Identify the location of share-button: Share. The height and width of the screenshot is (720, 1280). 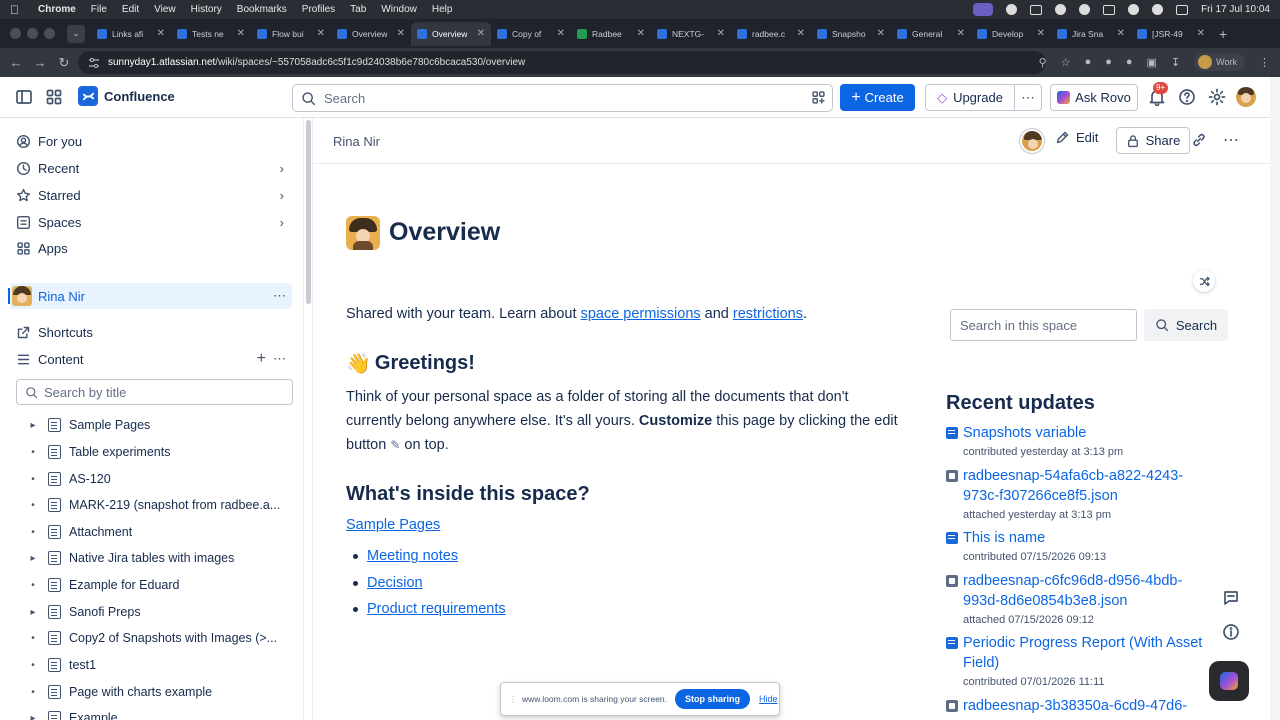
(1153, 140).